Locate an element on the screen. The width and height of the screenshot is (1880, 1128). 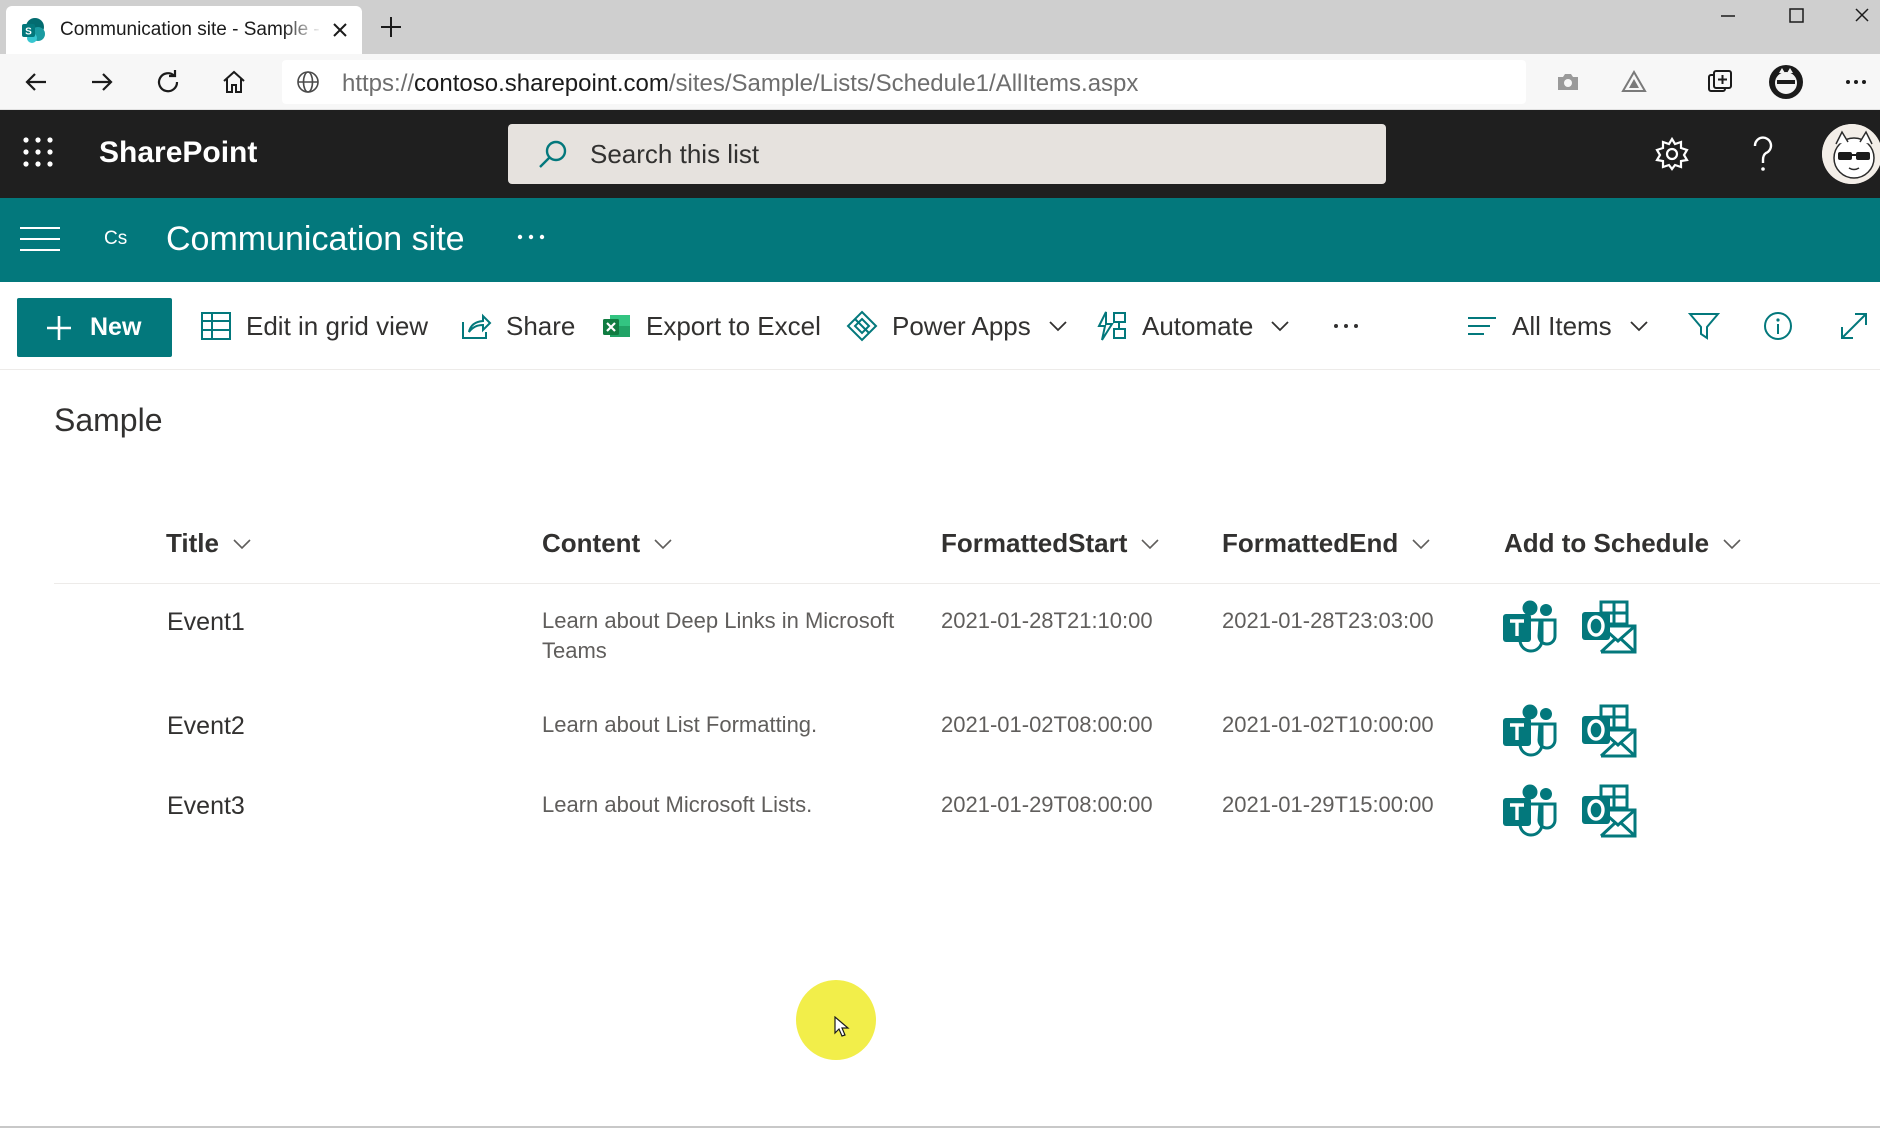
new-button: New is located at coordinates (94, 327).